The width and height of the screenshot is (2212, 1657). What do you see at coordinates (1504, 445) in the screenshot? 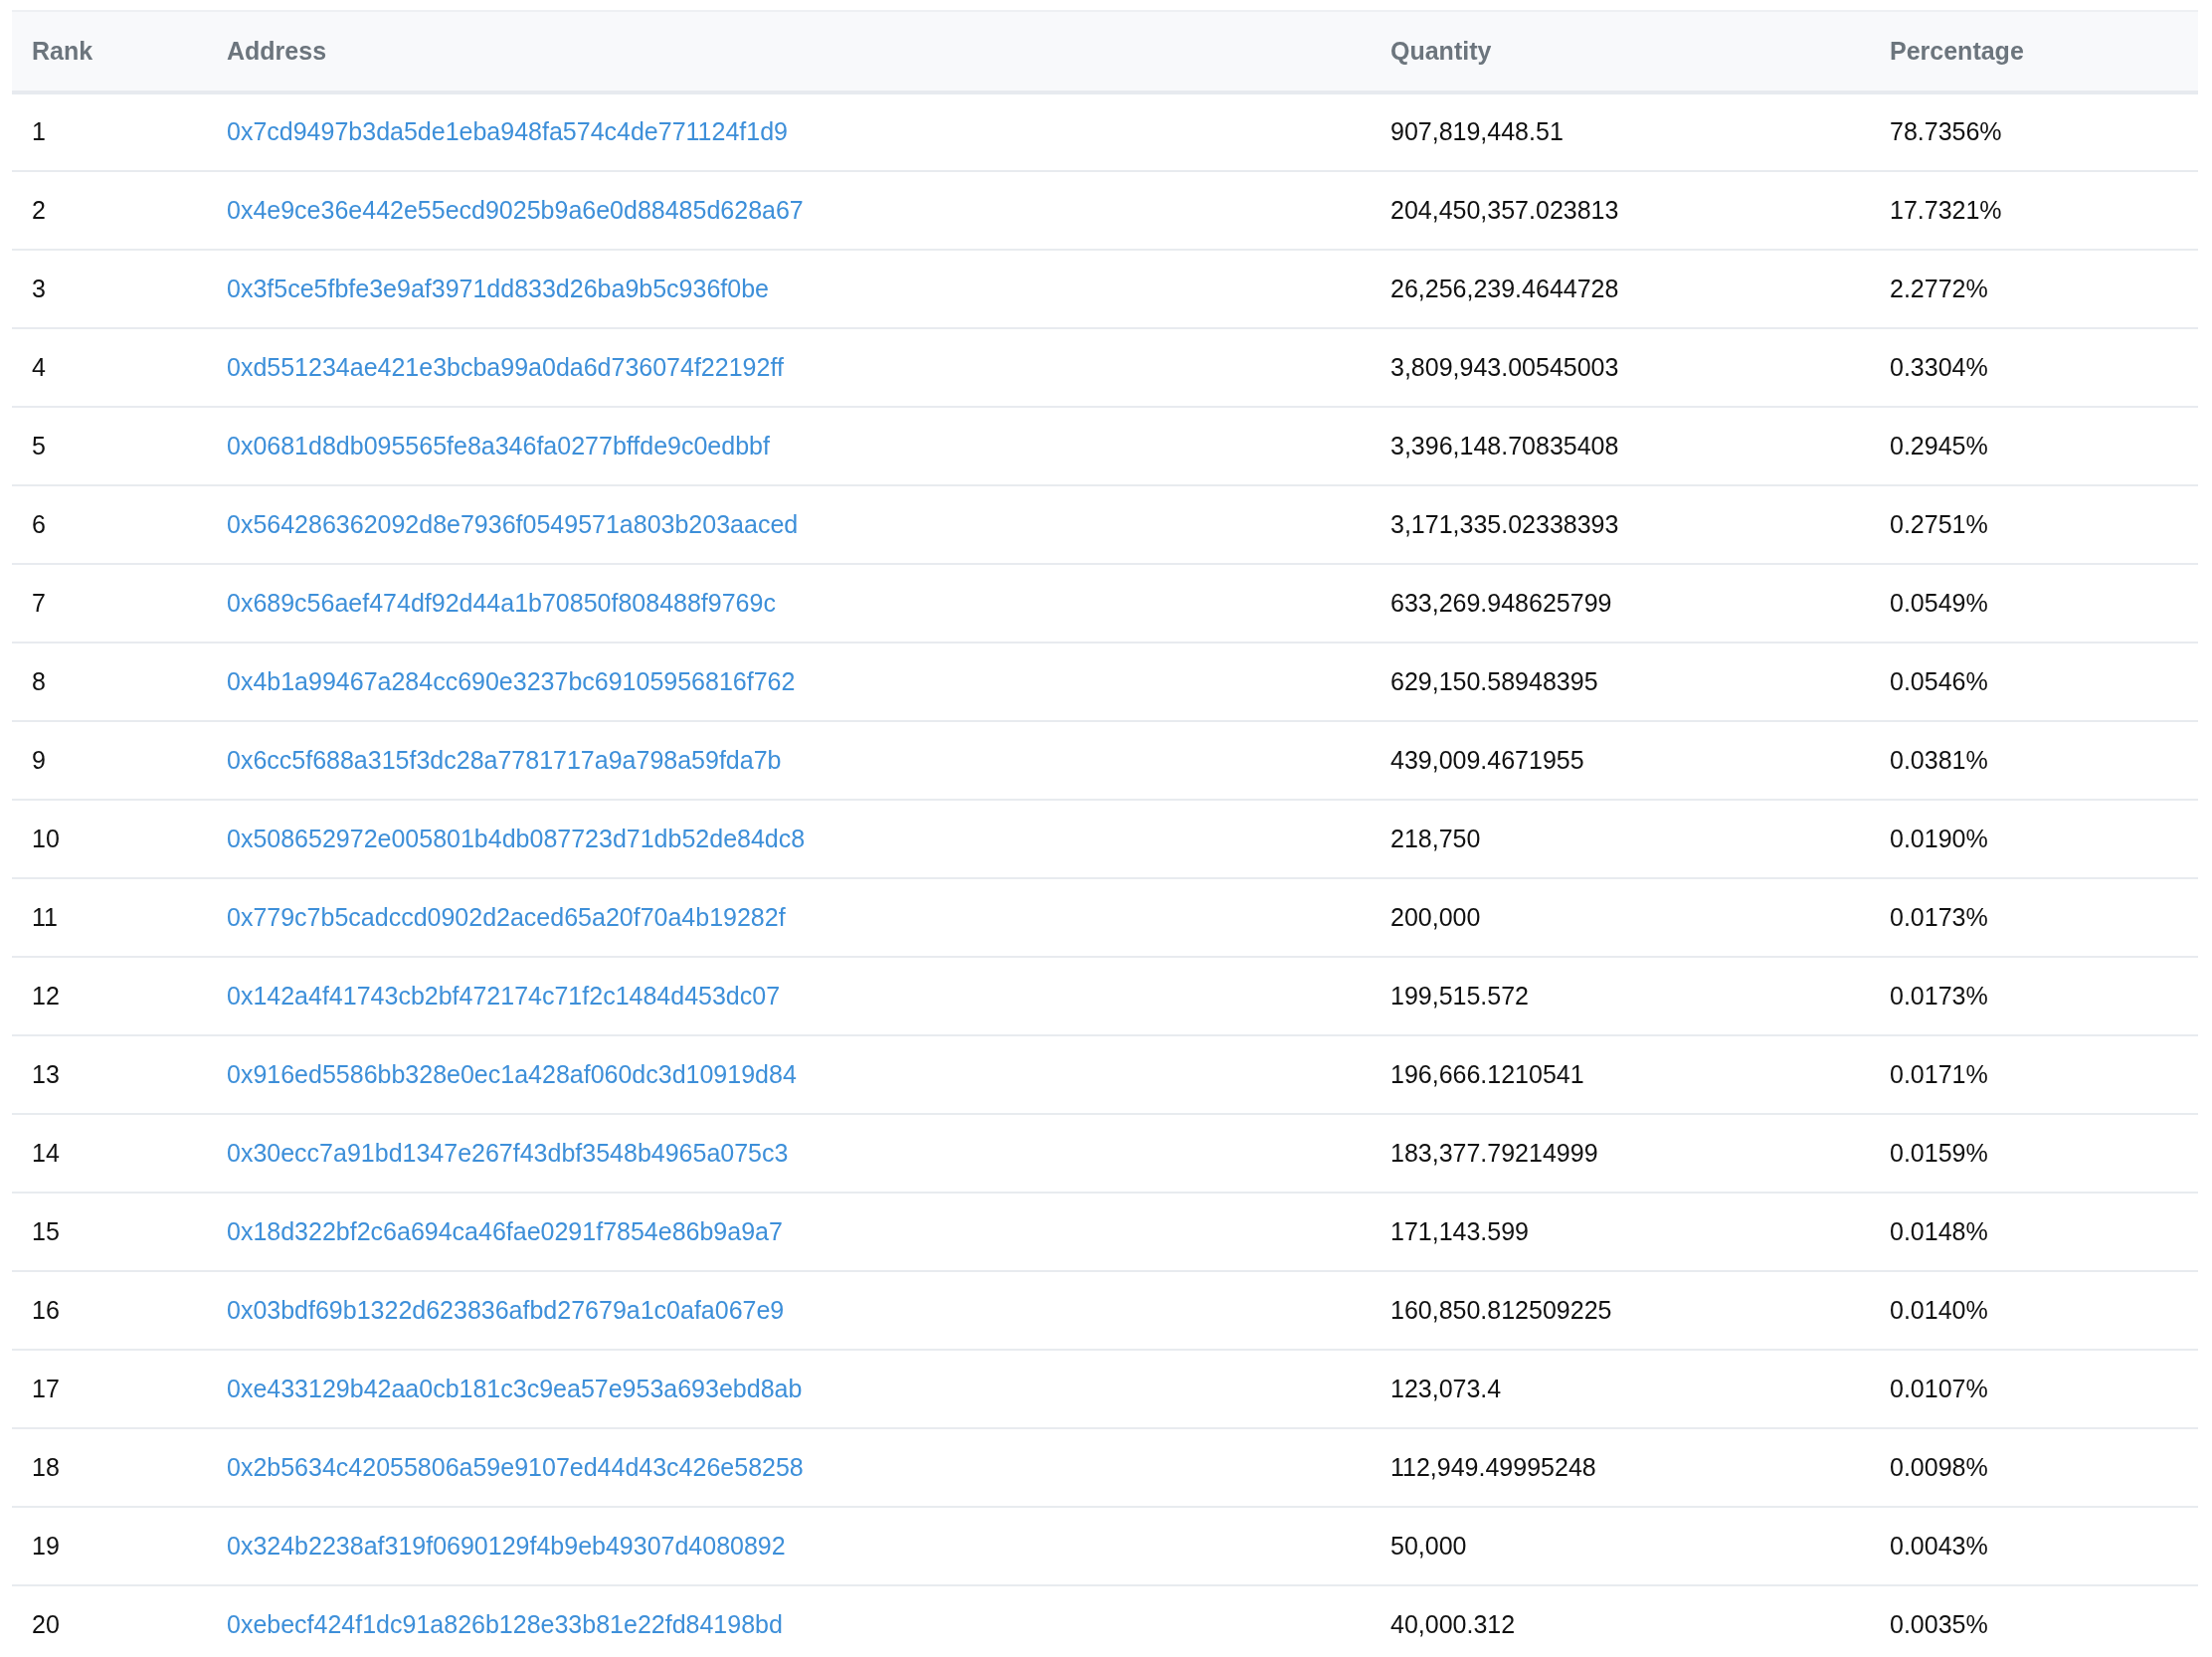
I see `quantity-cell: 3,396,148.70835408` at bounding box center [1504, 445].